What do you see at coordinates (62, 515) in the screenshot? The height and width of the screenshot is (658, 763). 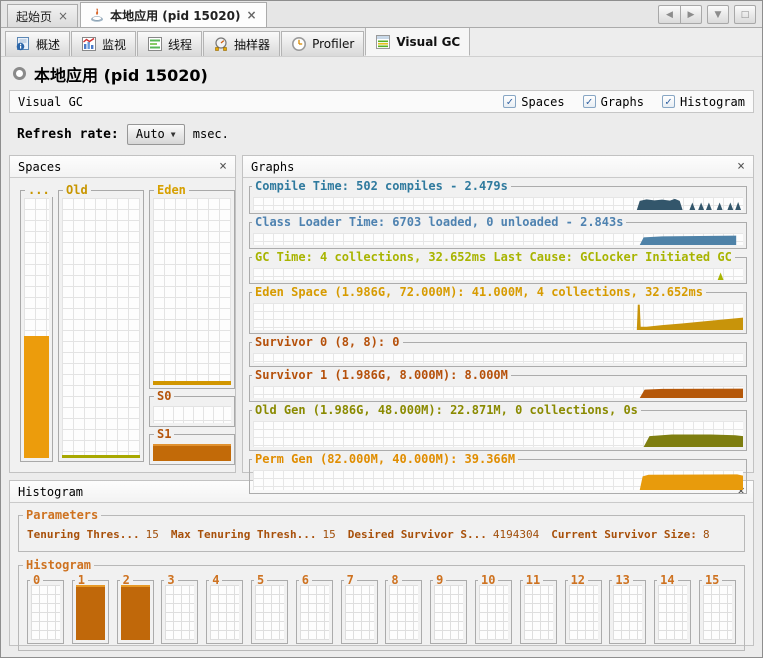 I see `parameters-legend: Parameters` at bounding box center [62, 515].